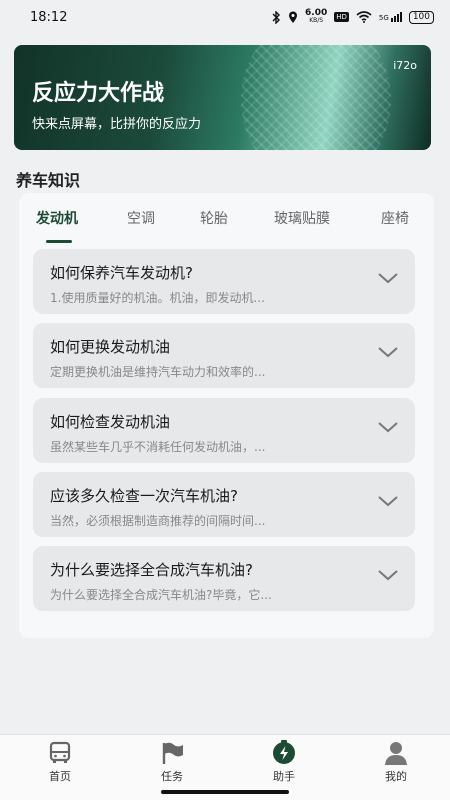  Describe the element at coordinates (302, 218) in the screenshot. I see `tab-window-film: 玻璃贴膜` at that location.